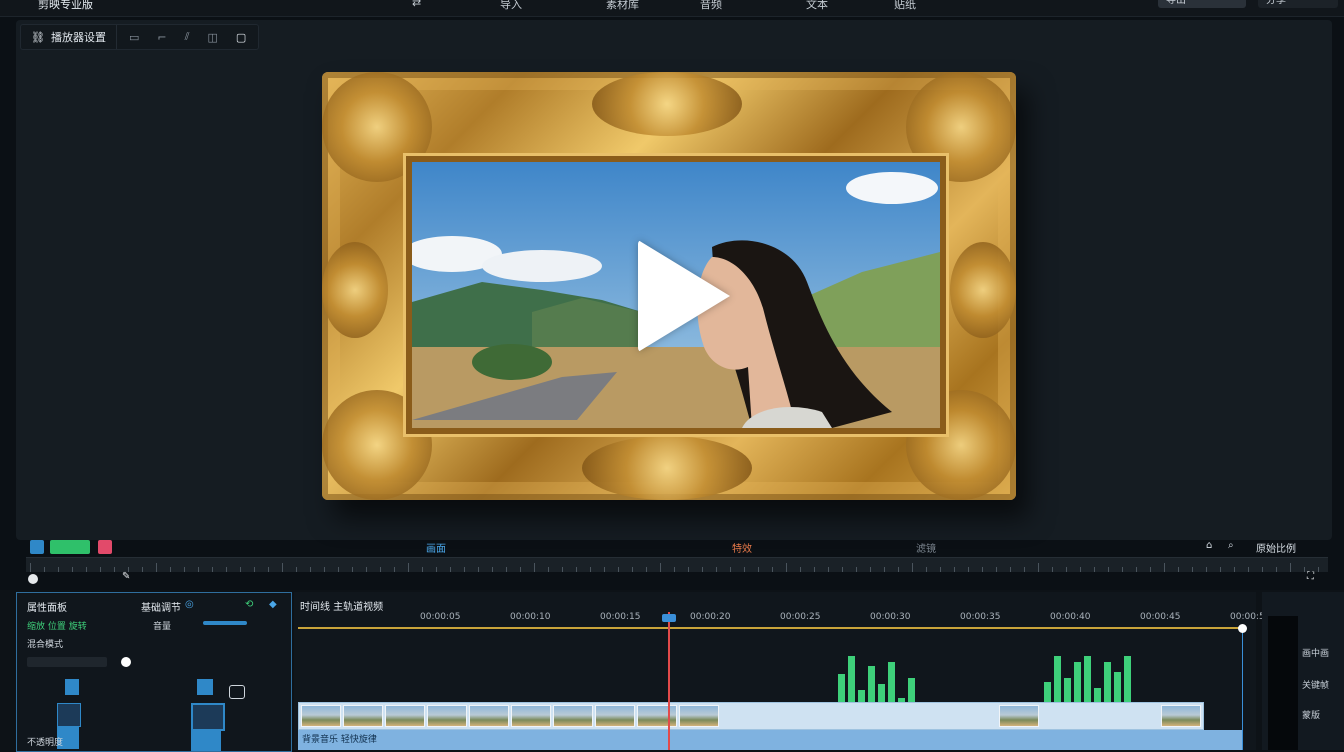 Image resolution: width=1344 pixels, height=752 pixels. What do you see at coordinates (711, 6) in the screenshot?
I see `menu-item-audio: 音频` at bounding box center [711, 6].